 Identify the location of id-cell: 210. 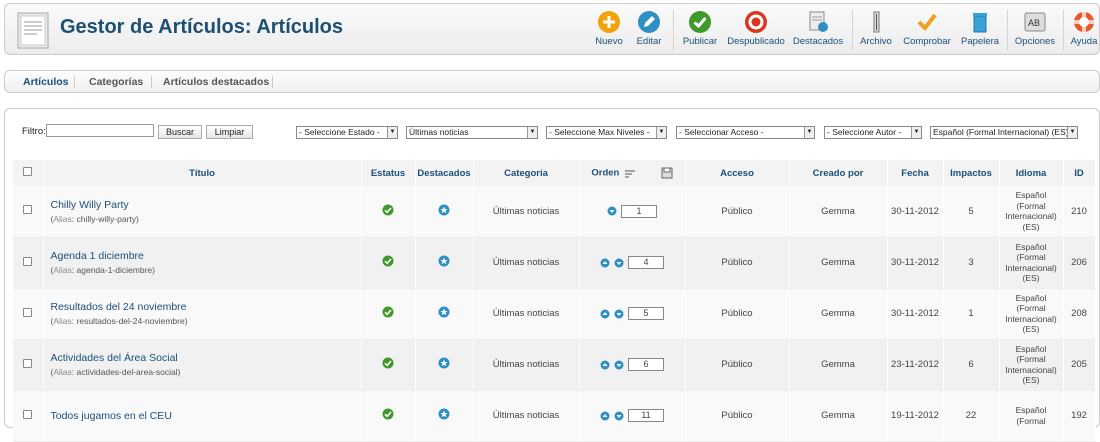
(1079, 212).